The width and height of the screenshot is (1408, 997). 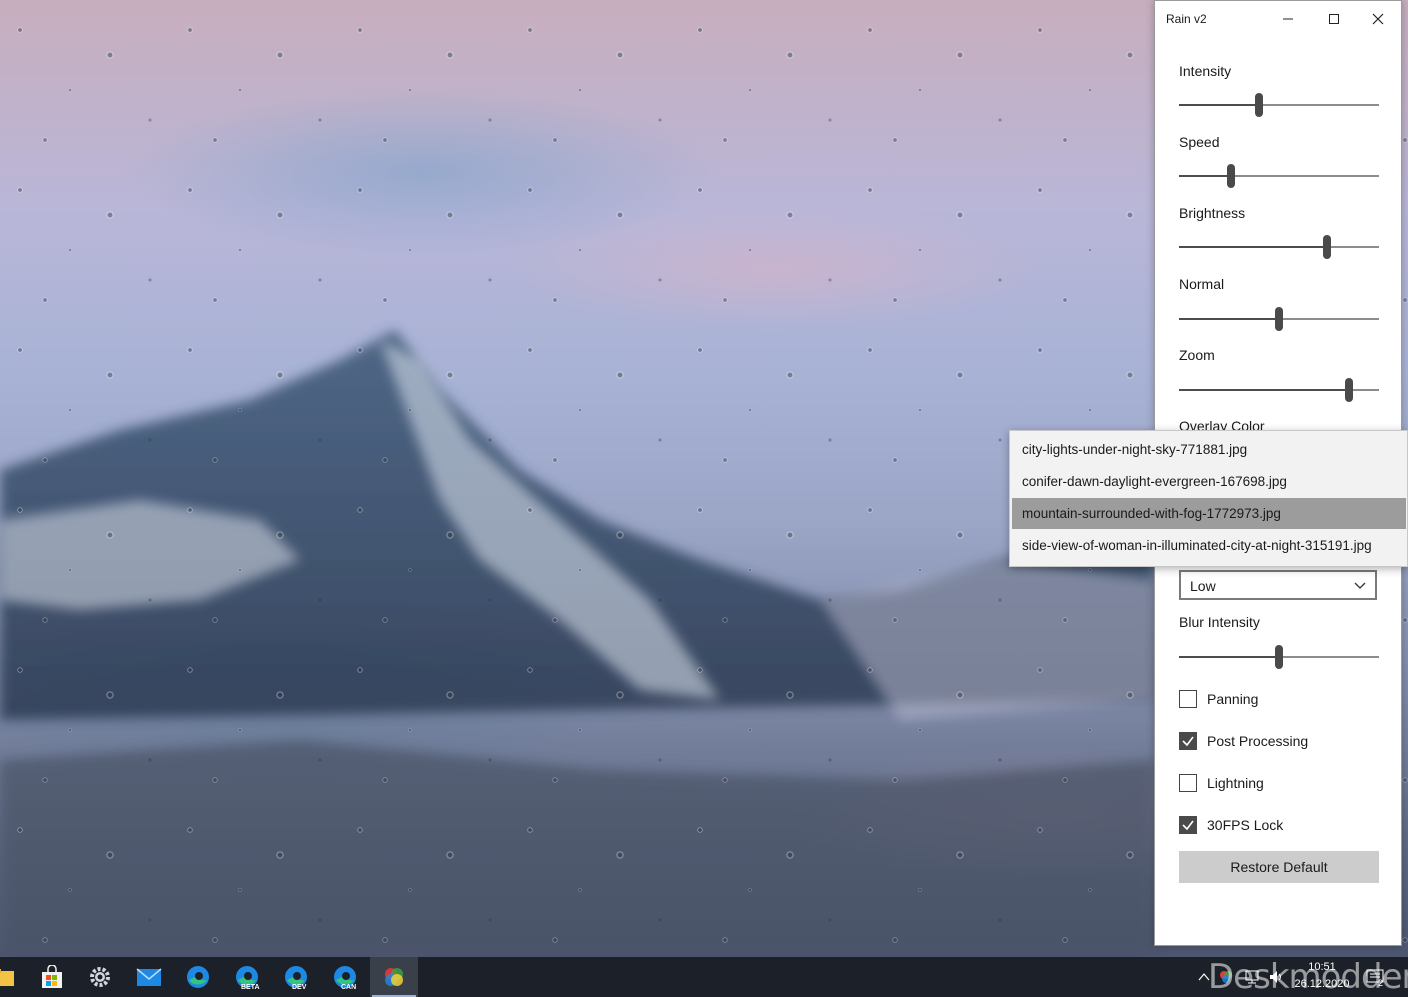 I want to click on window-title: Rain v2, so click(x=1186, y=19).